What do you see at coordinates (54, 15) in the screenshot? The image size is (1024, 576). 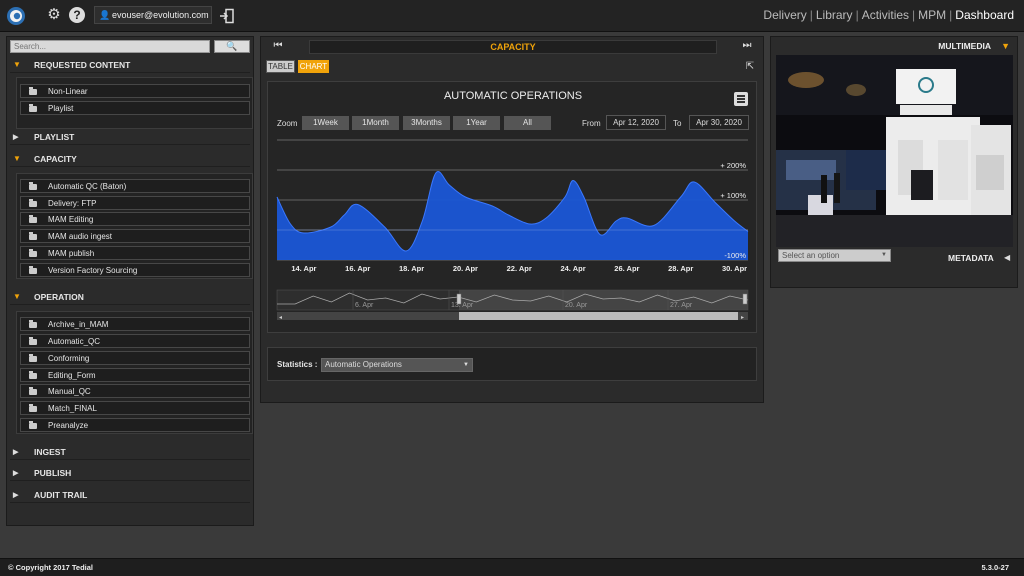 I see `gear-icon: ⚙` at bounding box center [54, 15].